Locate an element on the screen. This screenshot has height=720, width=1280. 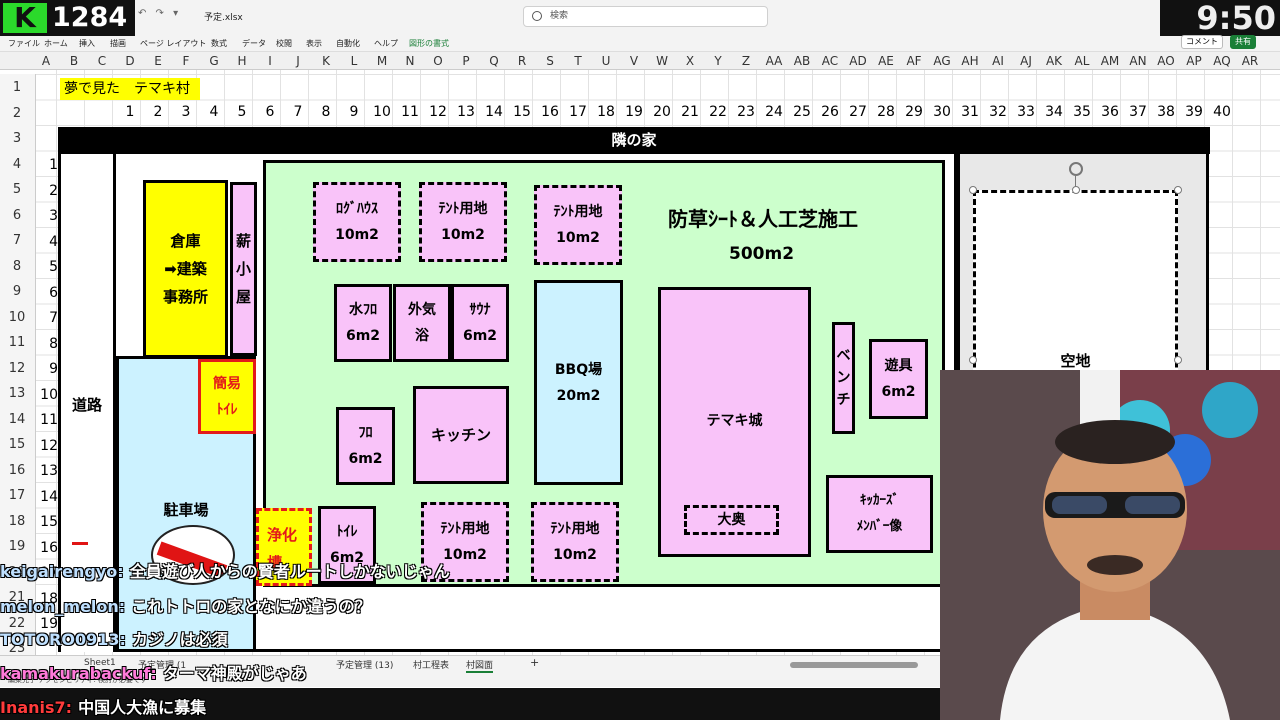
column-header: H is located at coordinates (242, 61).